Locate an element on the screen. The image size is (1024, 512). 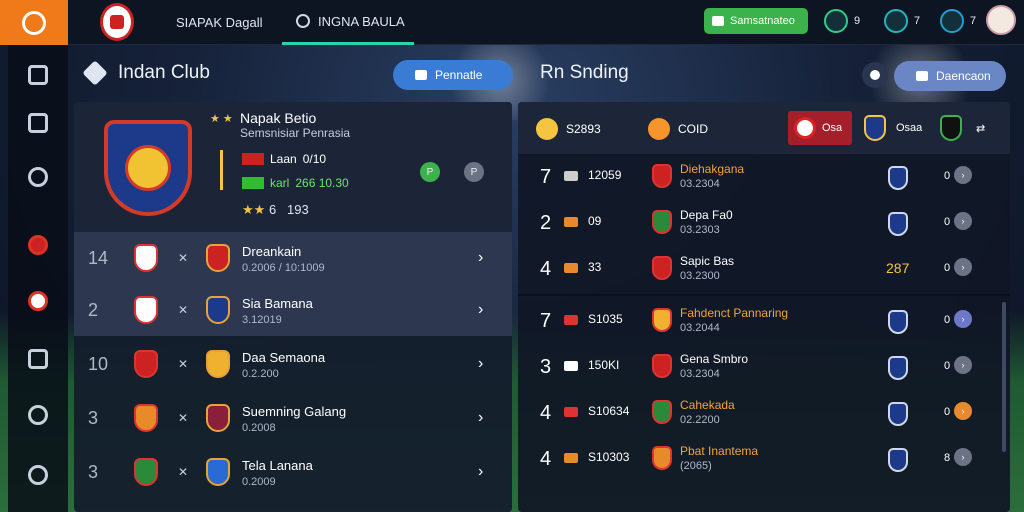
row-subtitle: 02.2200 is located at coordinates (700, 420).